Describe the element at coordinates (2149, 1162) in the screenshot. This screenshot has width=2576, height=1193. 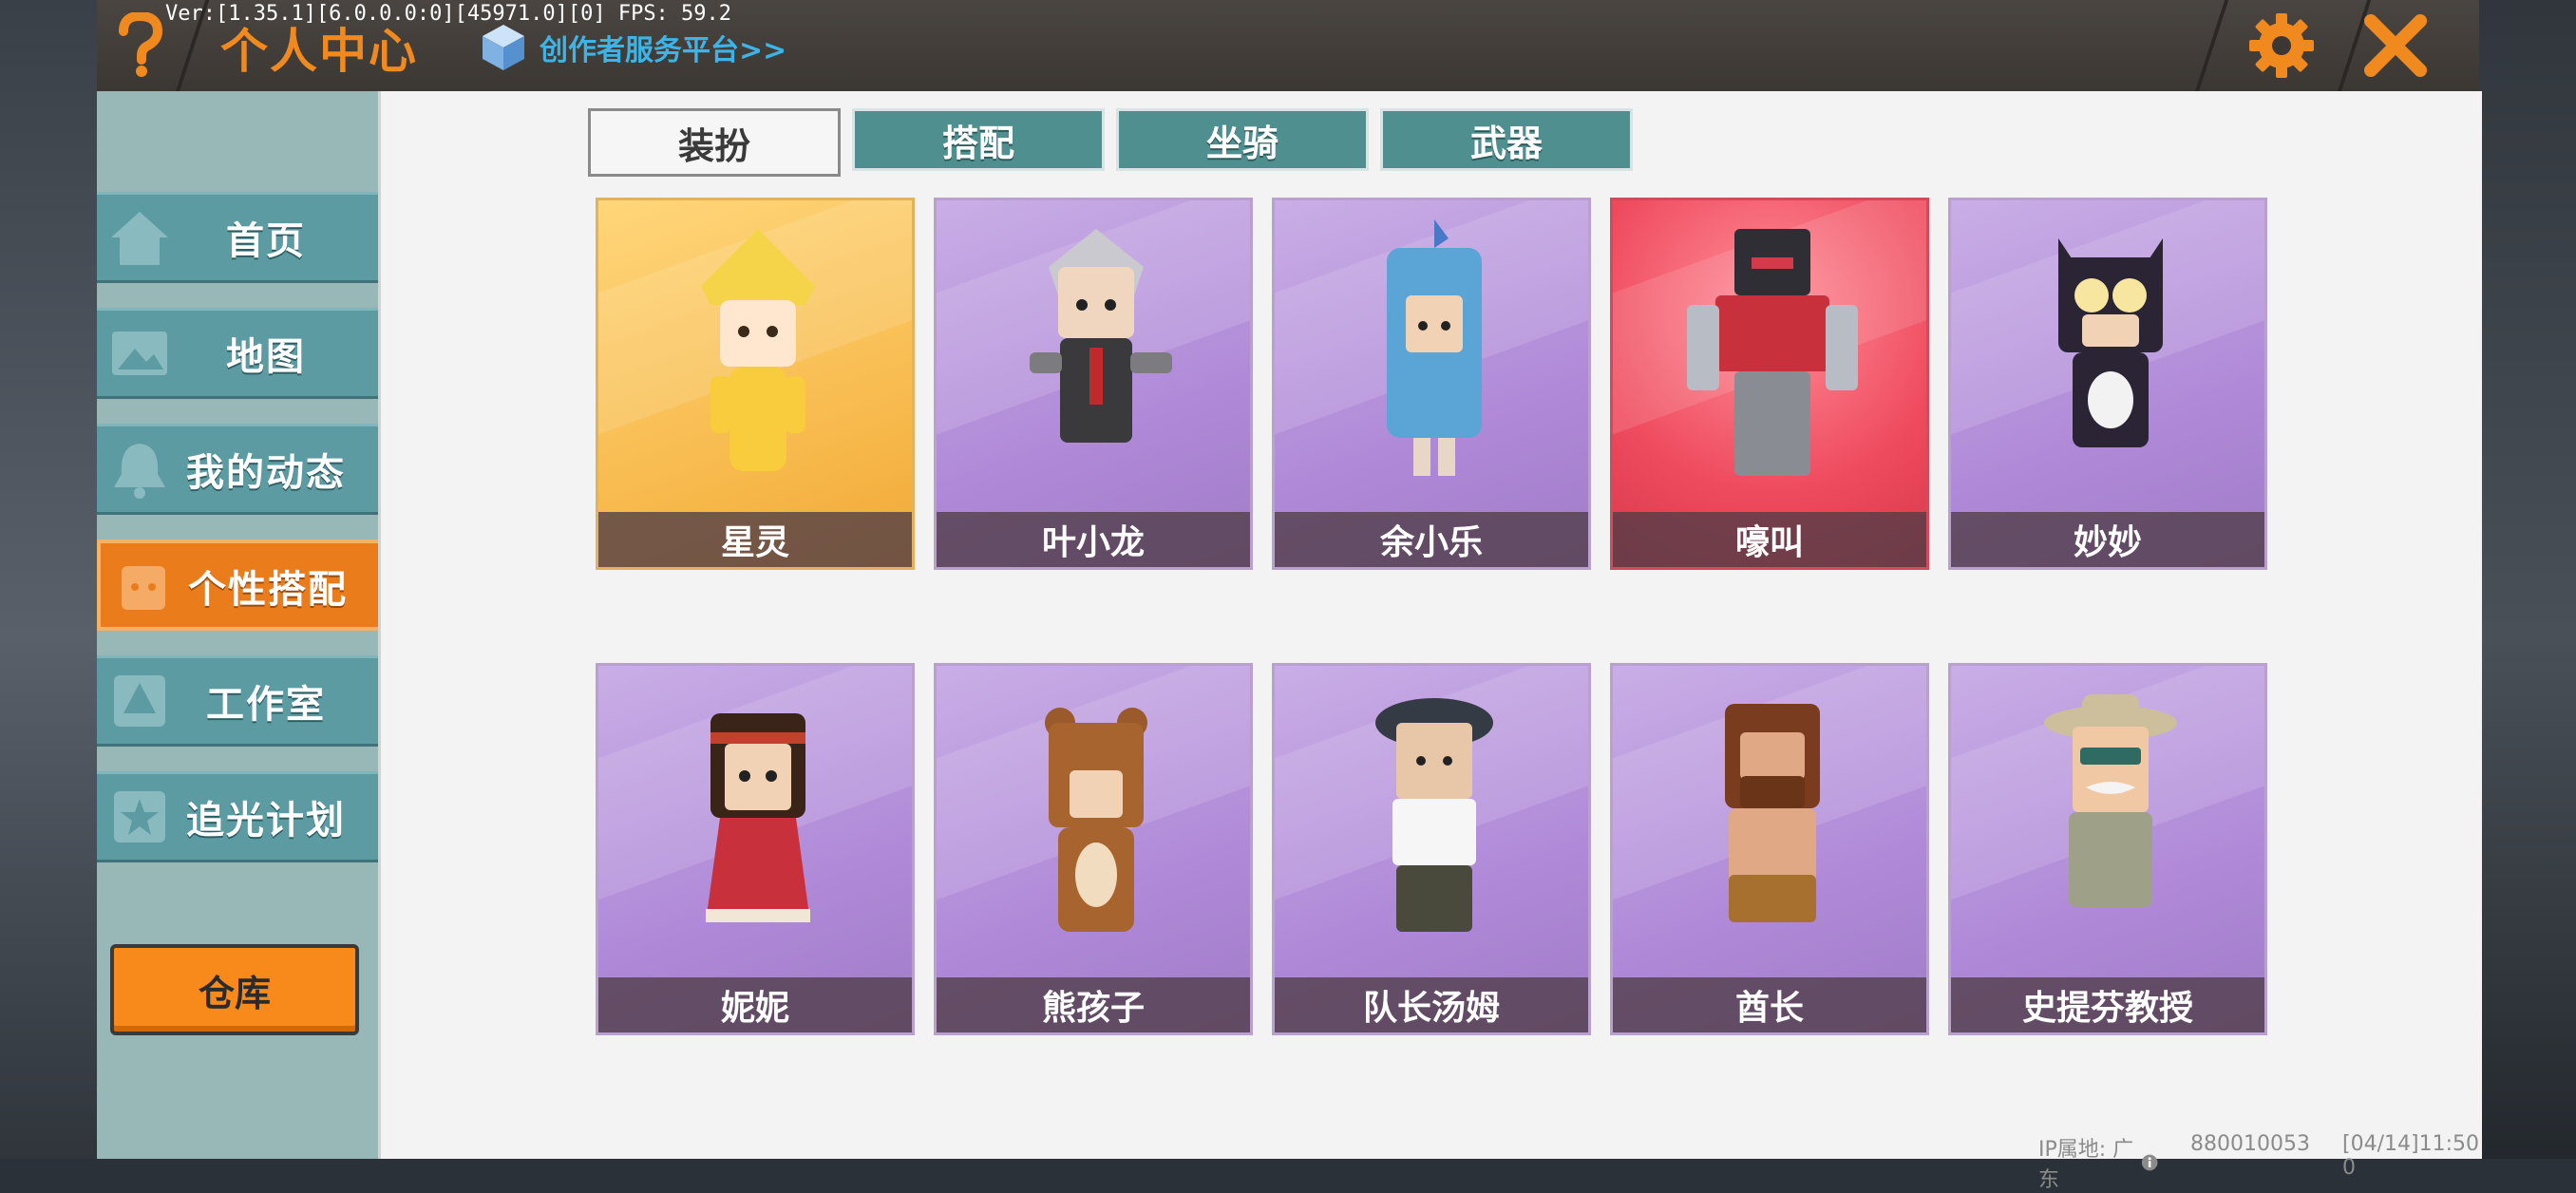
I see `info-icon` at that location.